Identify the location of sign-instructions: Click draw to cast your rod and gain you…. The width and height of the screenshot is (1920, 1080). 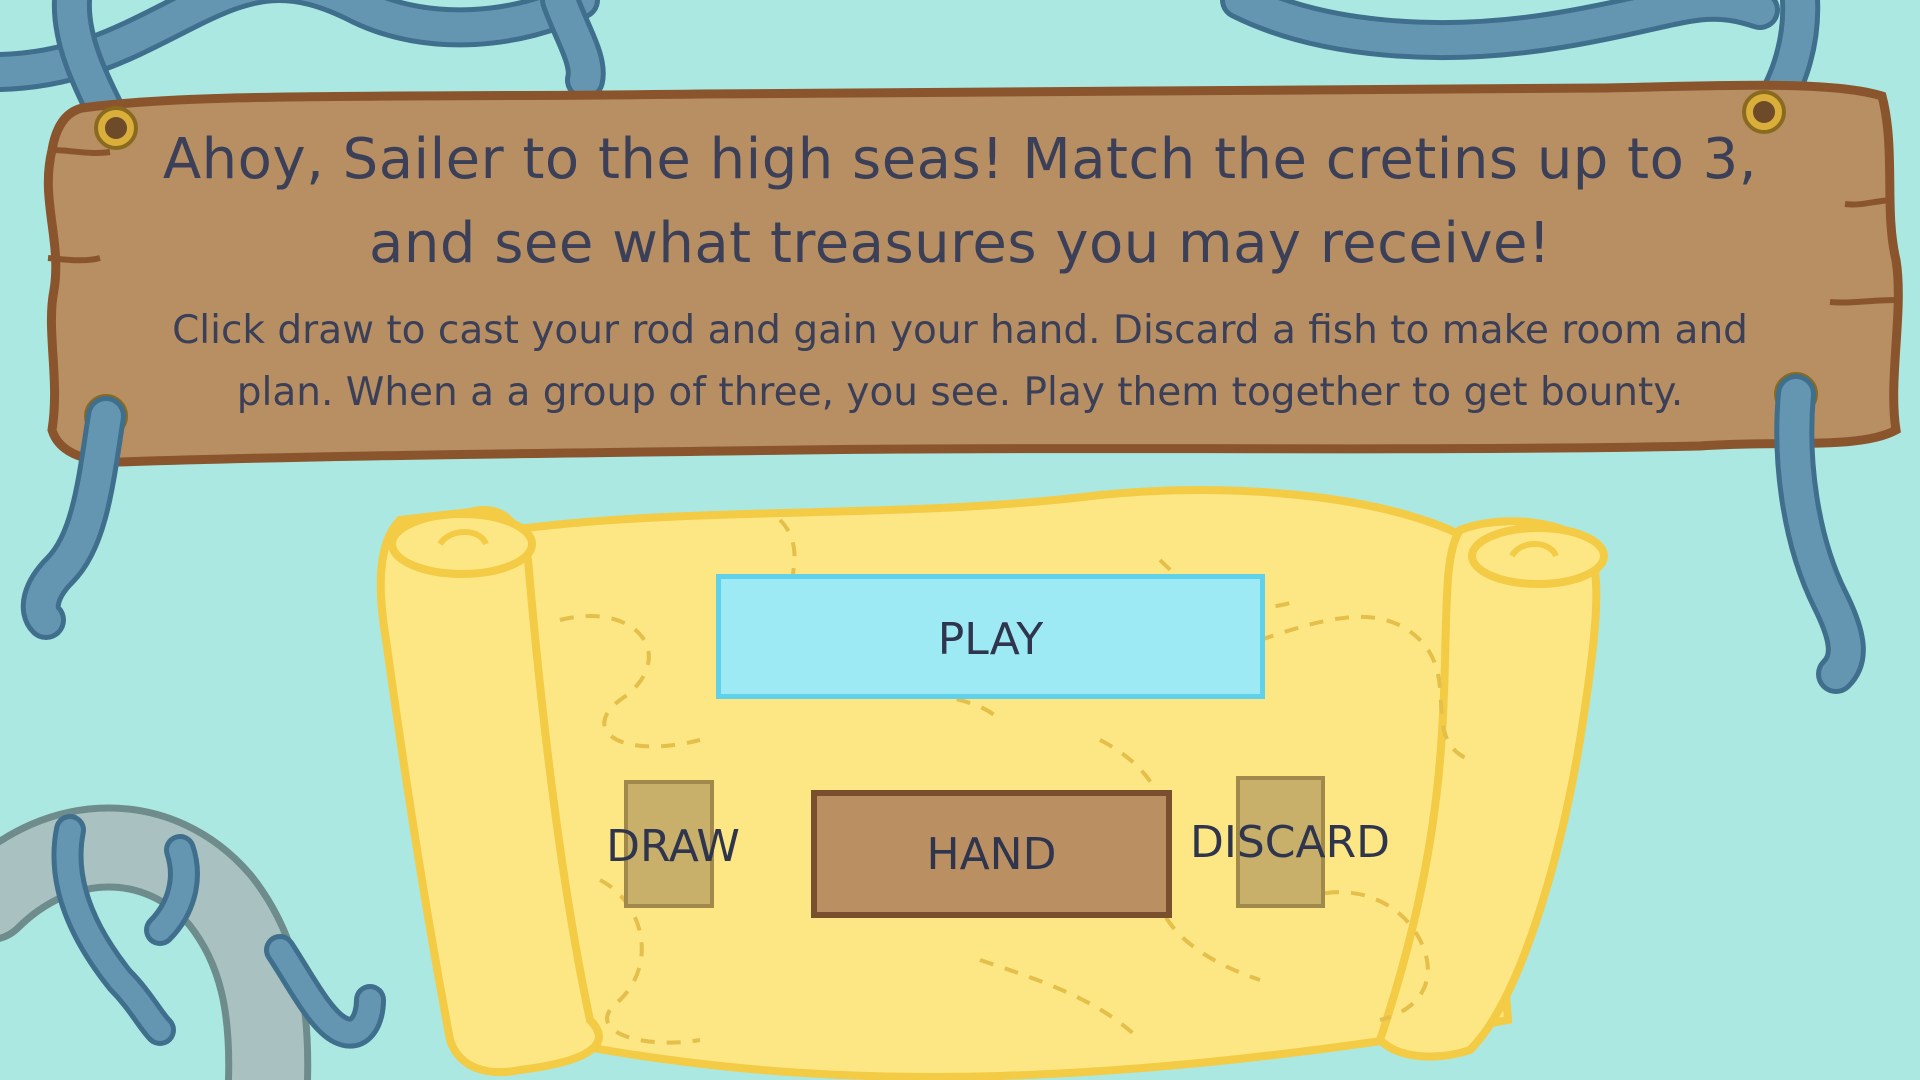
(960, 361).